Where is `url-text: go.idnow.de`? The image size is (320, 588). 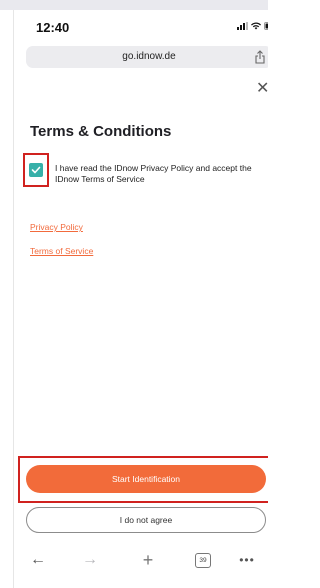
url-text: go.idnow.de is located at coordinates (149, 56).